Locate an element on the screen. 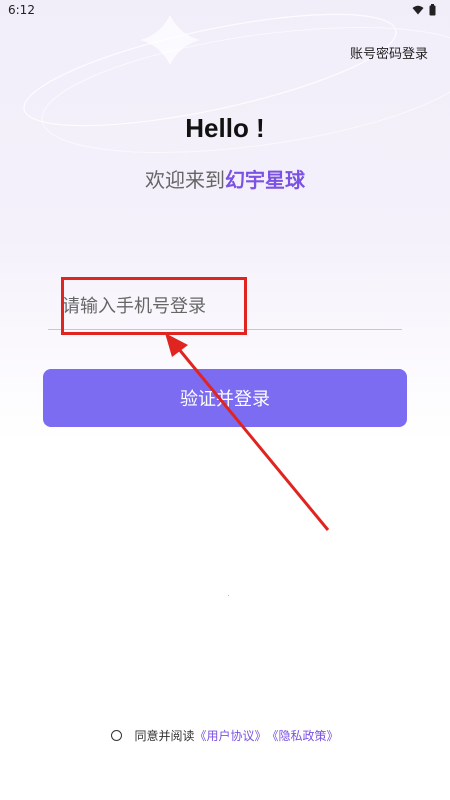 The image size is (450, 800). phone-input is located at coordinates (225, 306).